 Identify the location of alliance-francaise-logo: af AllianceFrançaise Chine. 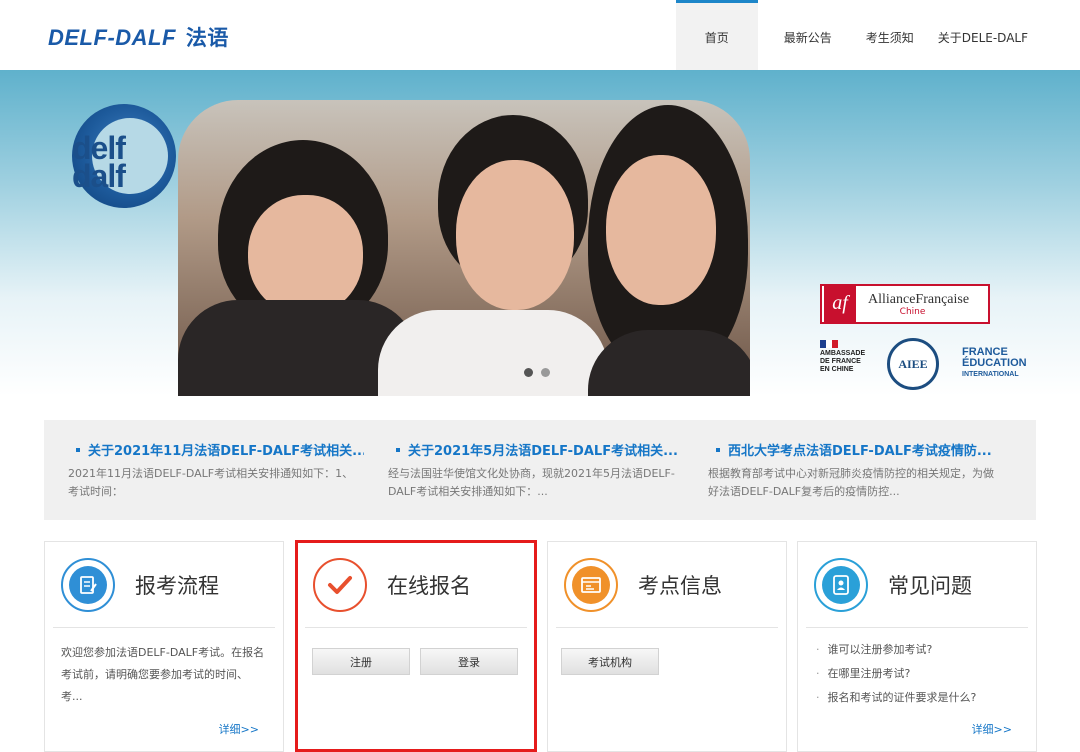
(905, 304).